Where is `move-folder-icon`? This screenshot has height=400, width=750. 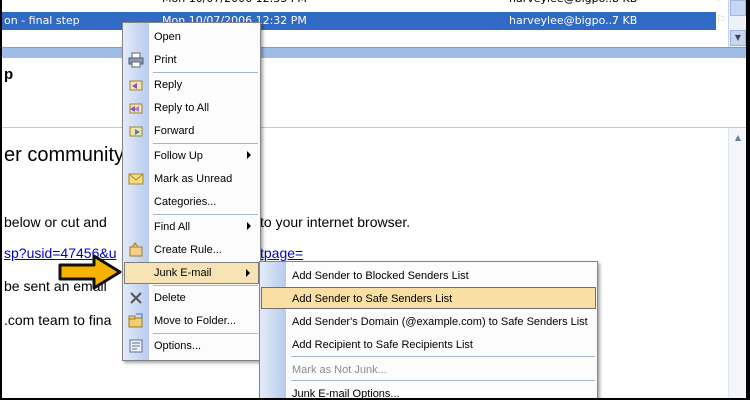 move-folder-icon is located at coordinates (136, 321).